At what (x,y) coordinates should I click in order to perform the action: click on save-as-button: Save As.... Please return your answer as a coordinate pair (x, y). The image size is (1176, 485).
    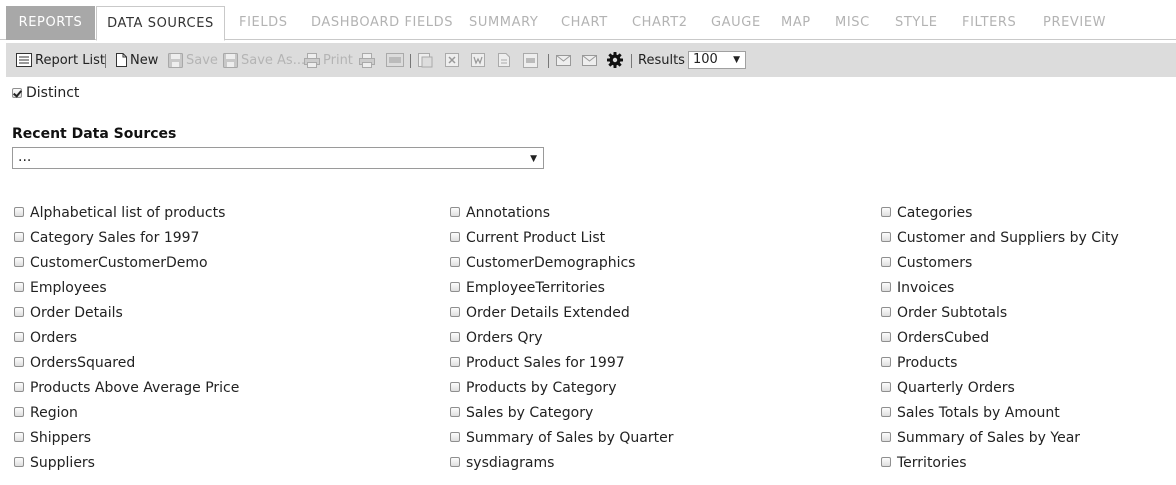
    Looking at the image, I should click on (264, 60).